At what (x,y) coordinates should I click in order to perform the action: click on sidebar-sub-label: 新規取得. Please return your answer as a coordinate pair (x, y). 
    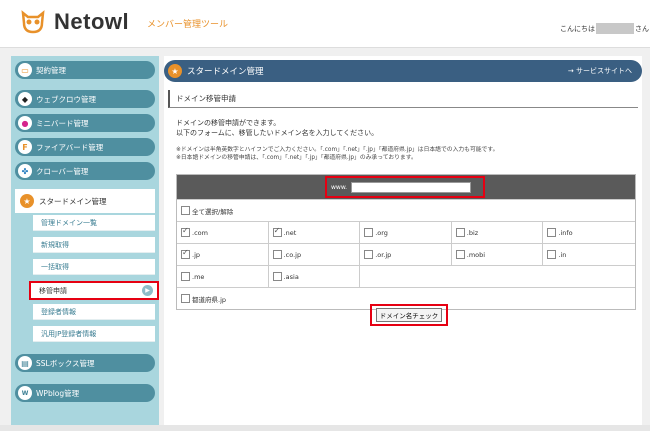
    Looking at the image, I should click on (55, 244).